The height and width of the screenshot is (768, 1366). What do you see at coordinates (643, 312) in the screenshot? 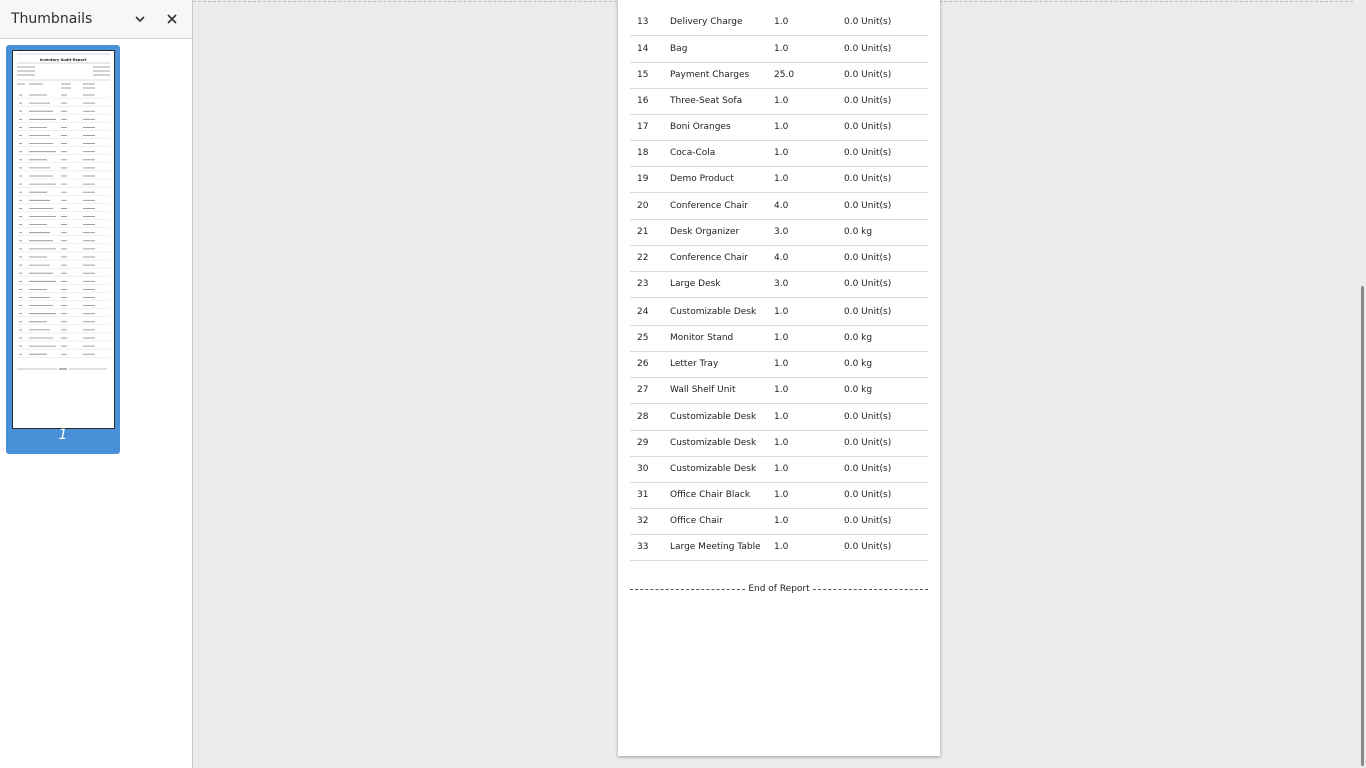
I see `row-number: 24` at bounding box center [643, 312].